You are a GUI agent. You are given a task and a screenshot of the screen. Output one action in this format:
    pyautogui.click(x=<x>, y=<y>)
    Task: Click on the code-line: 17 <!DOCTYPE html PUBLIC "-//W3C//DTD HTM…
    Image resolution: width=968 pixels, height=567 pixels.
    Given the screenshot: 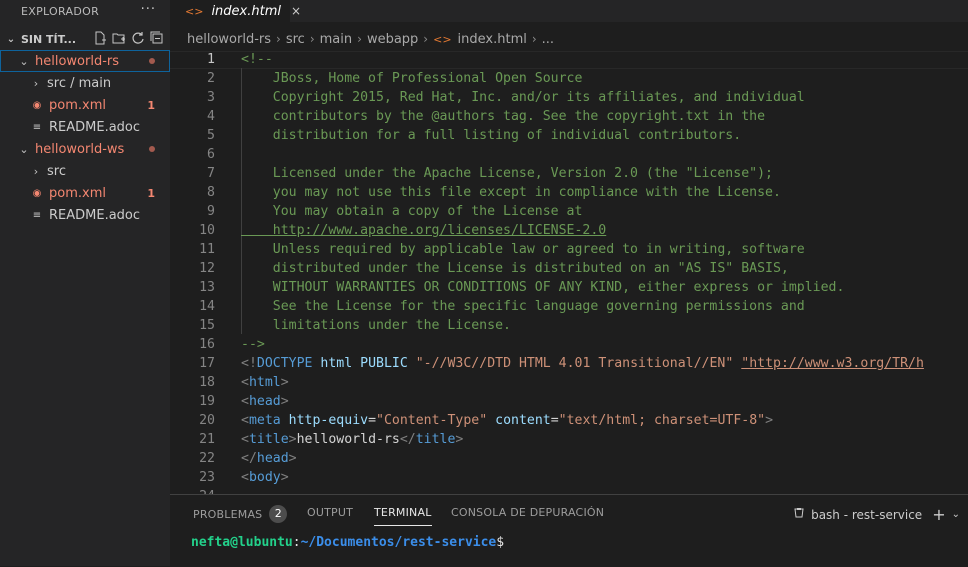 What is the action you would take?
    pyautogui.click(x=569, y=363)
    